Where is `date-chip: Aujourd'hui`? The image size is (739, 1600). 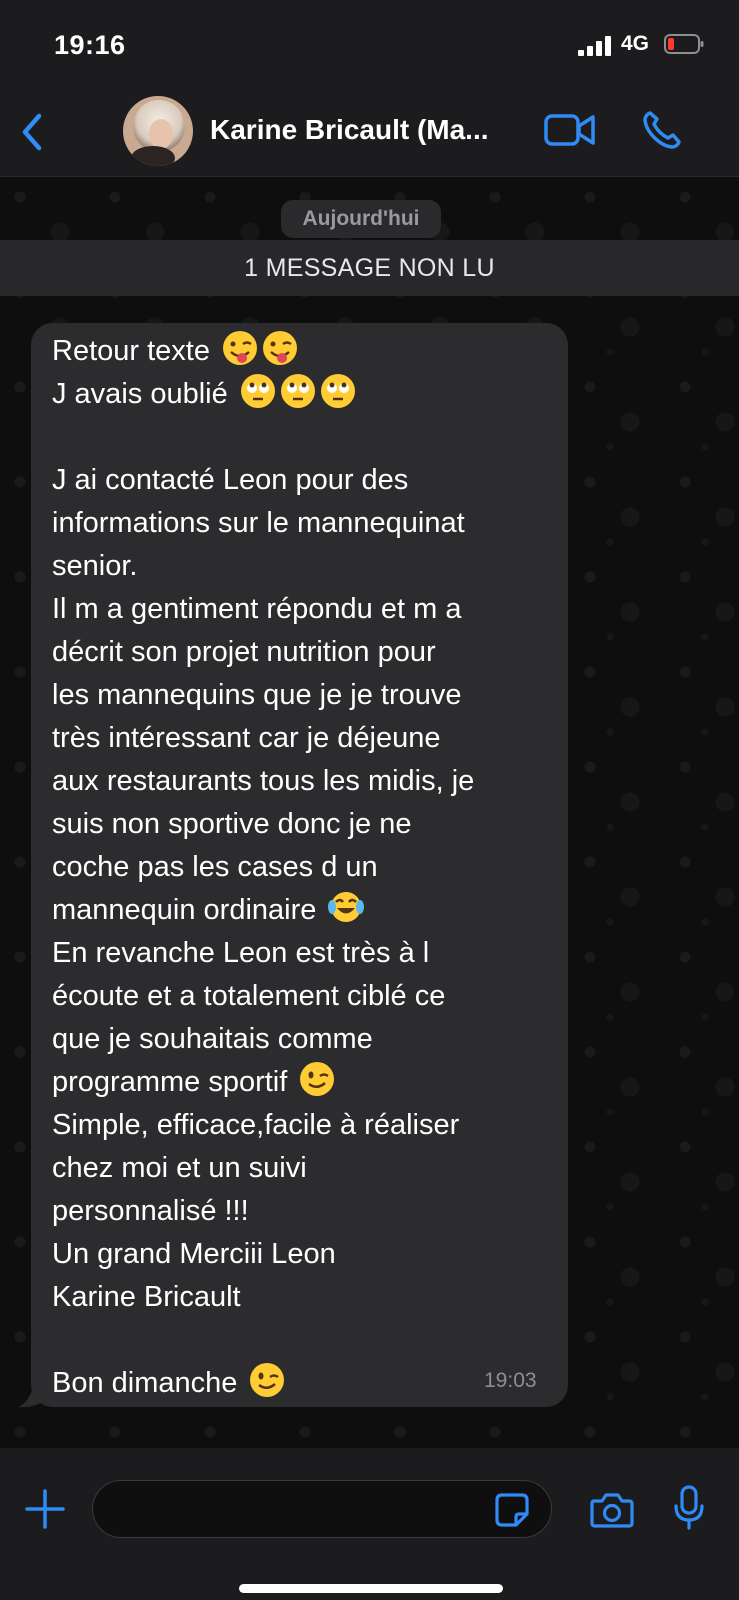 date-chip: Aujourd'hui is located at coordinates (361, 219).